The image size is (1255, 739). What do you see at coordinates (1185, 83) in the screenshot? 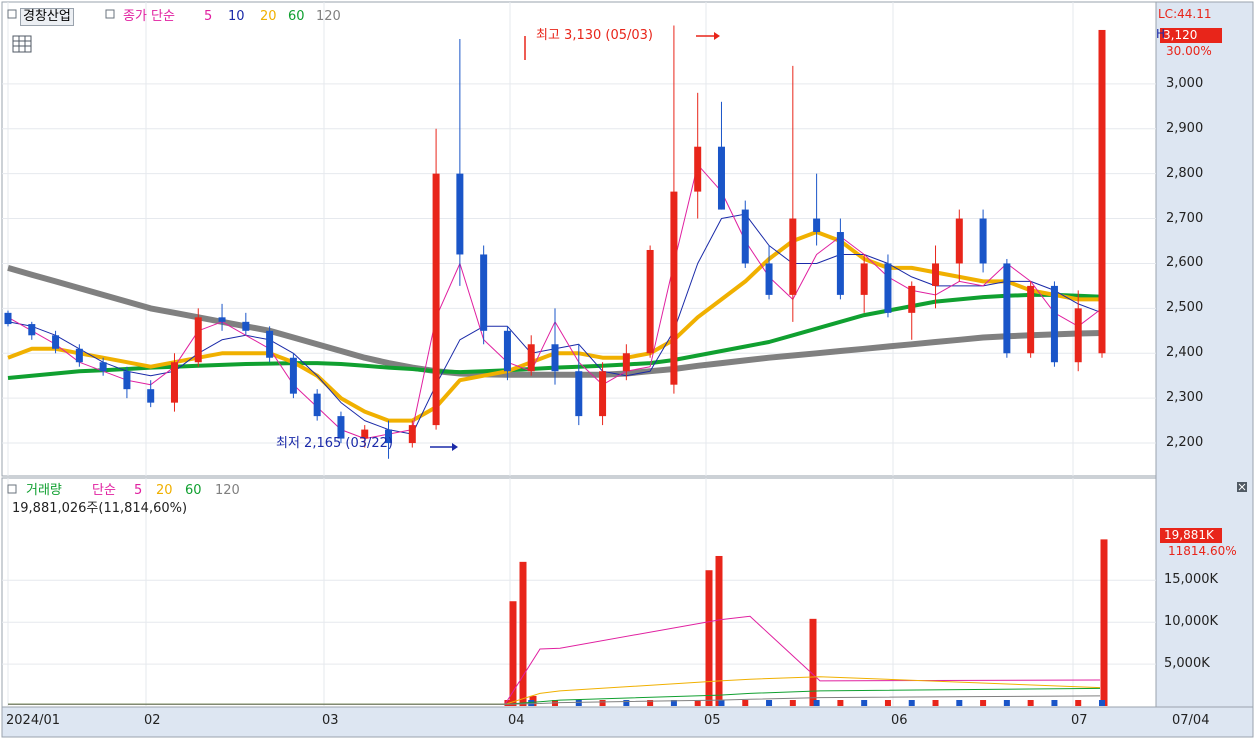
I see `price-tick-label: 3,000` at bounding box center [1185, 83].